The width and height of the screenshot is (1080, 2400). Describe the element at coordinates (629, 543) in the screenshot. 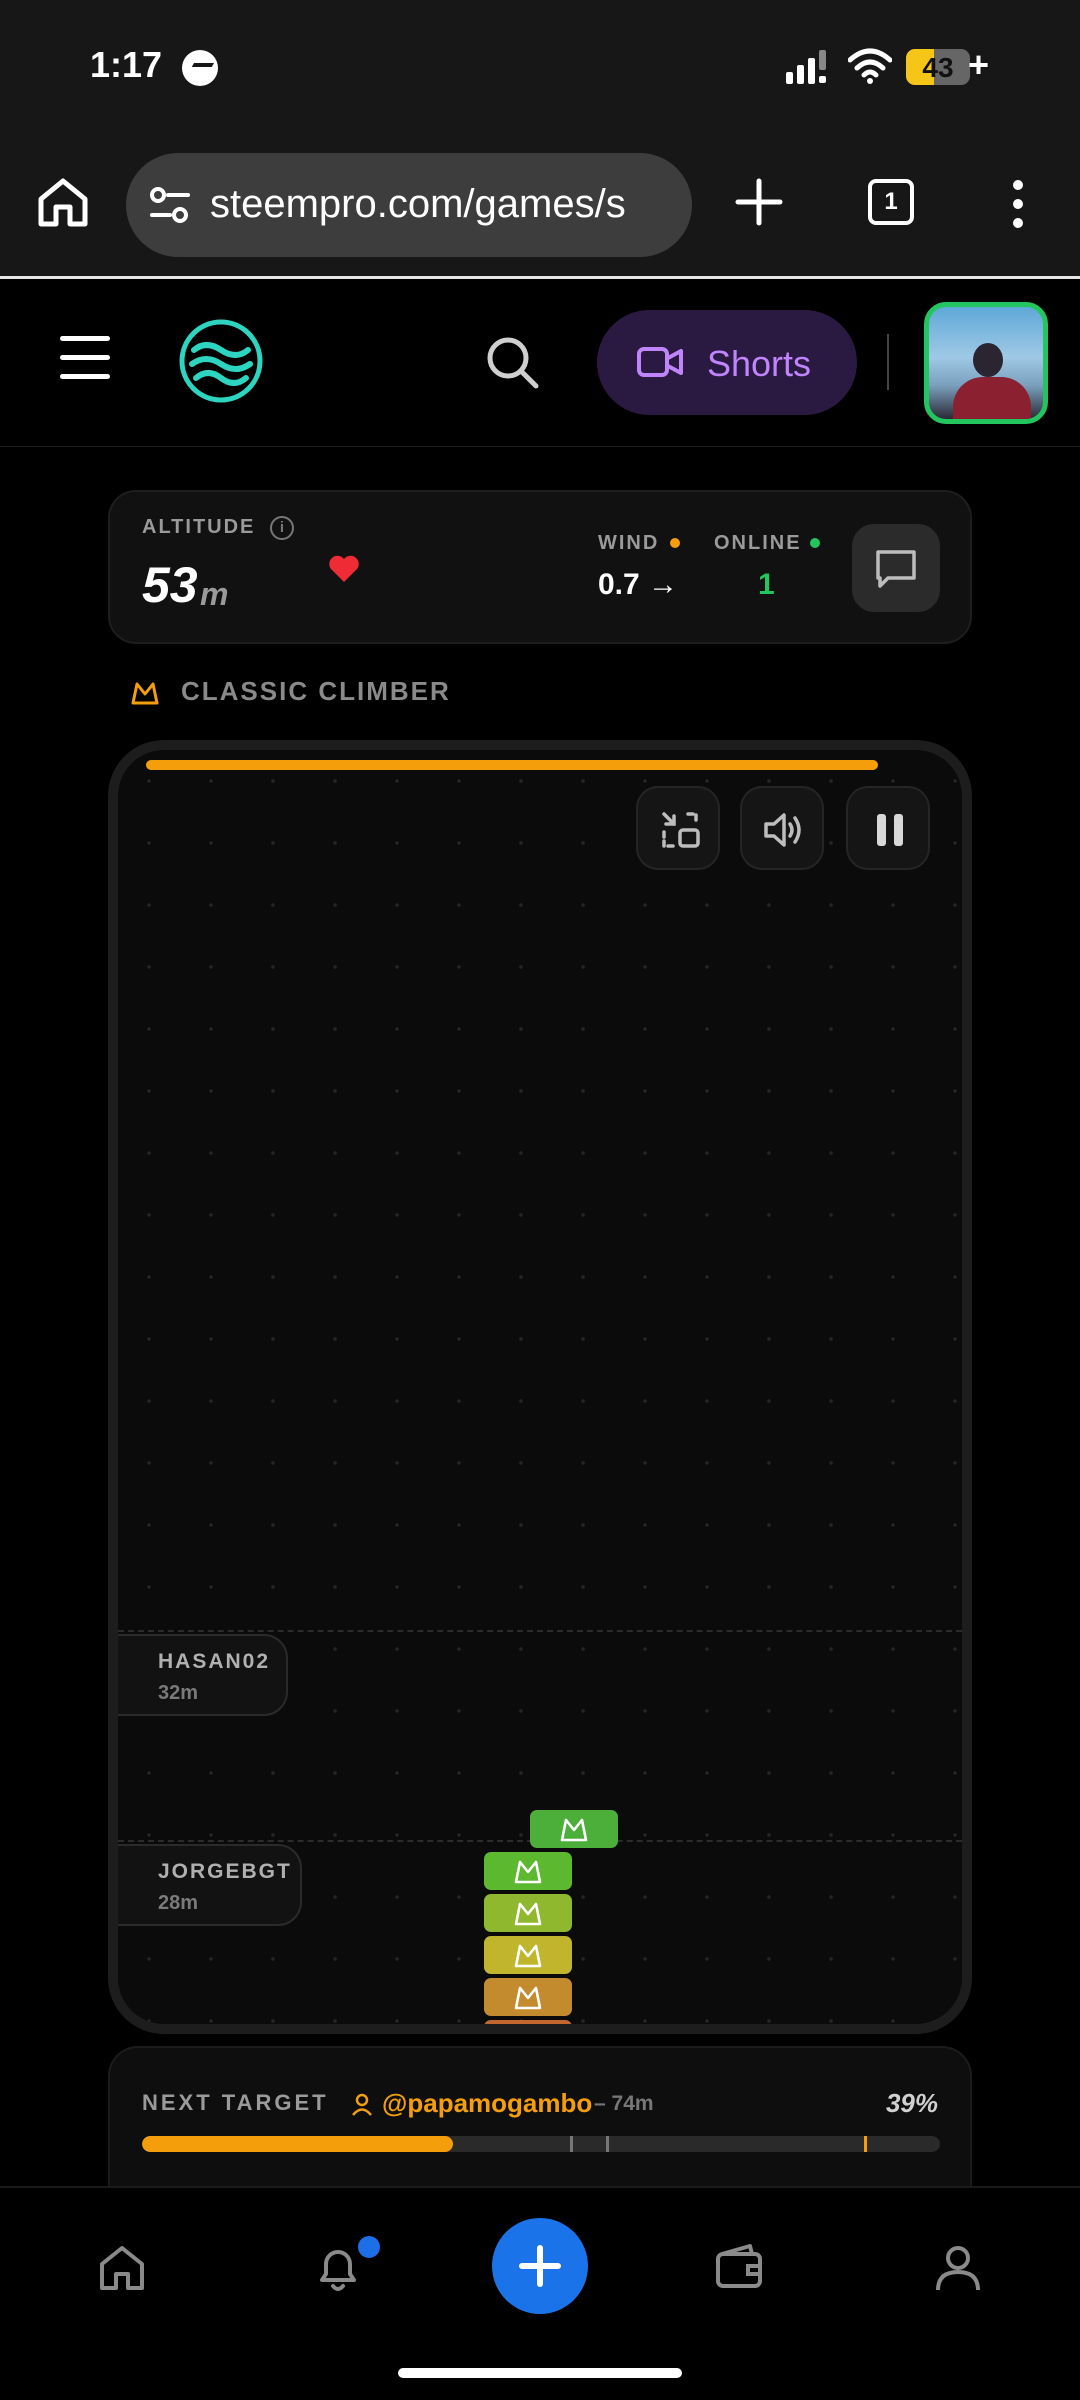

I see `wind-label: WIND` at that location.